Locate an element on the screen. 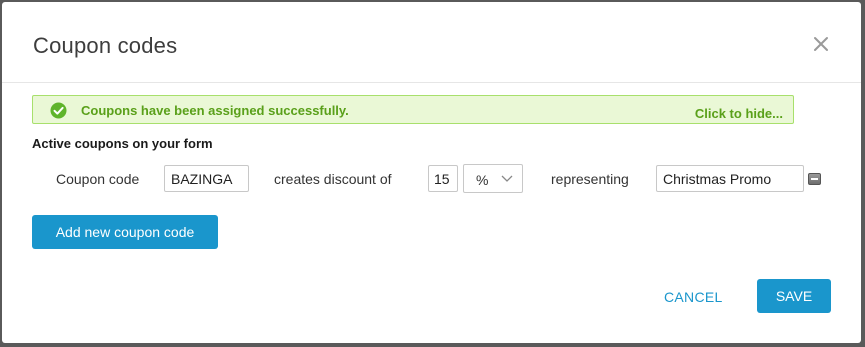 The height and width of the screenshot is (347, 865). alert-message: Coupons have been assigned successfully. is located at coordinates (215, 110).